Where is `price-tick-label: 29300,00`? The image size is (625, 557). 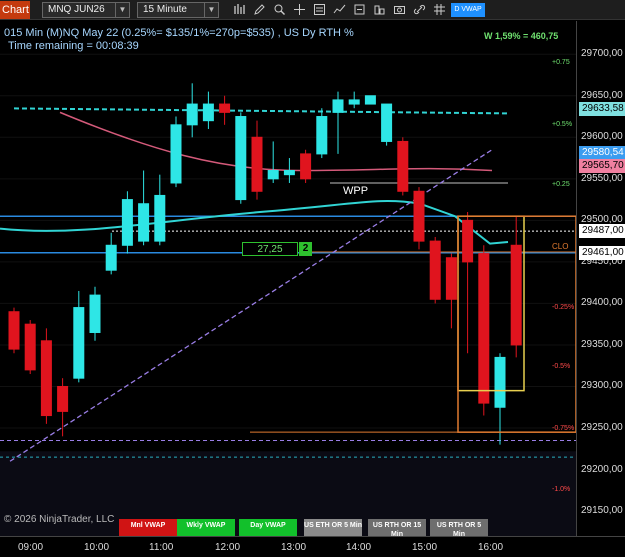
price-tick-label: 29300,00 is located at coordinates (602, 386).